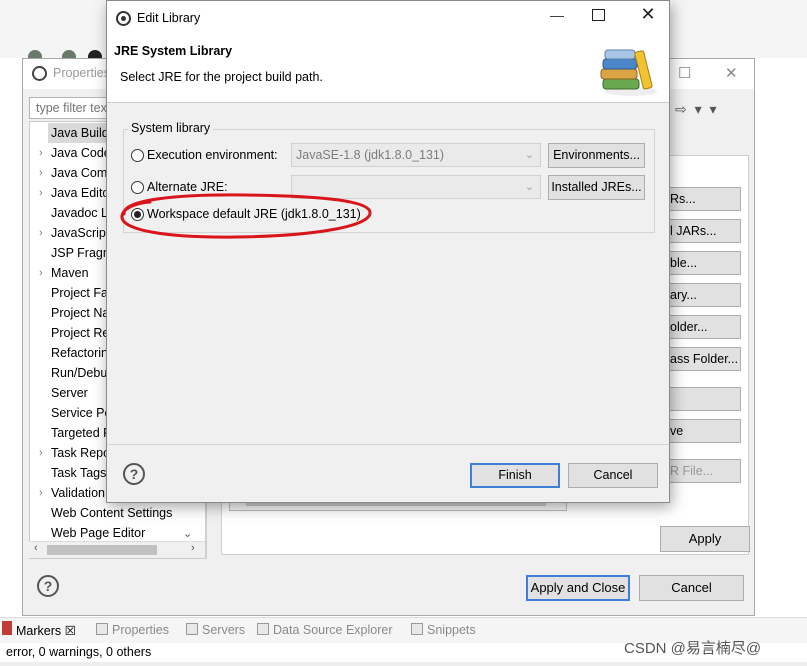  Describe the element at coordinates (578, 588) in the screenshot. I see `apply-and-close-button: Apply and Close` at that location.